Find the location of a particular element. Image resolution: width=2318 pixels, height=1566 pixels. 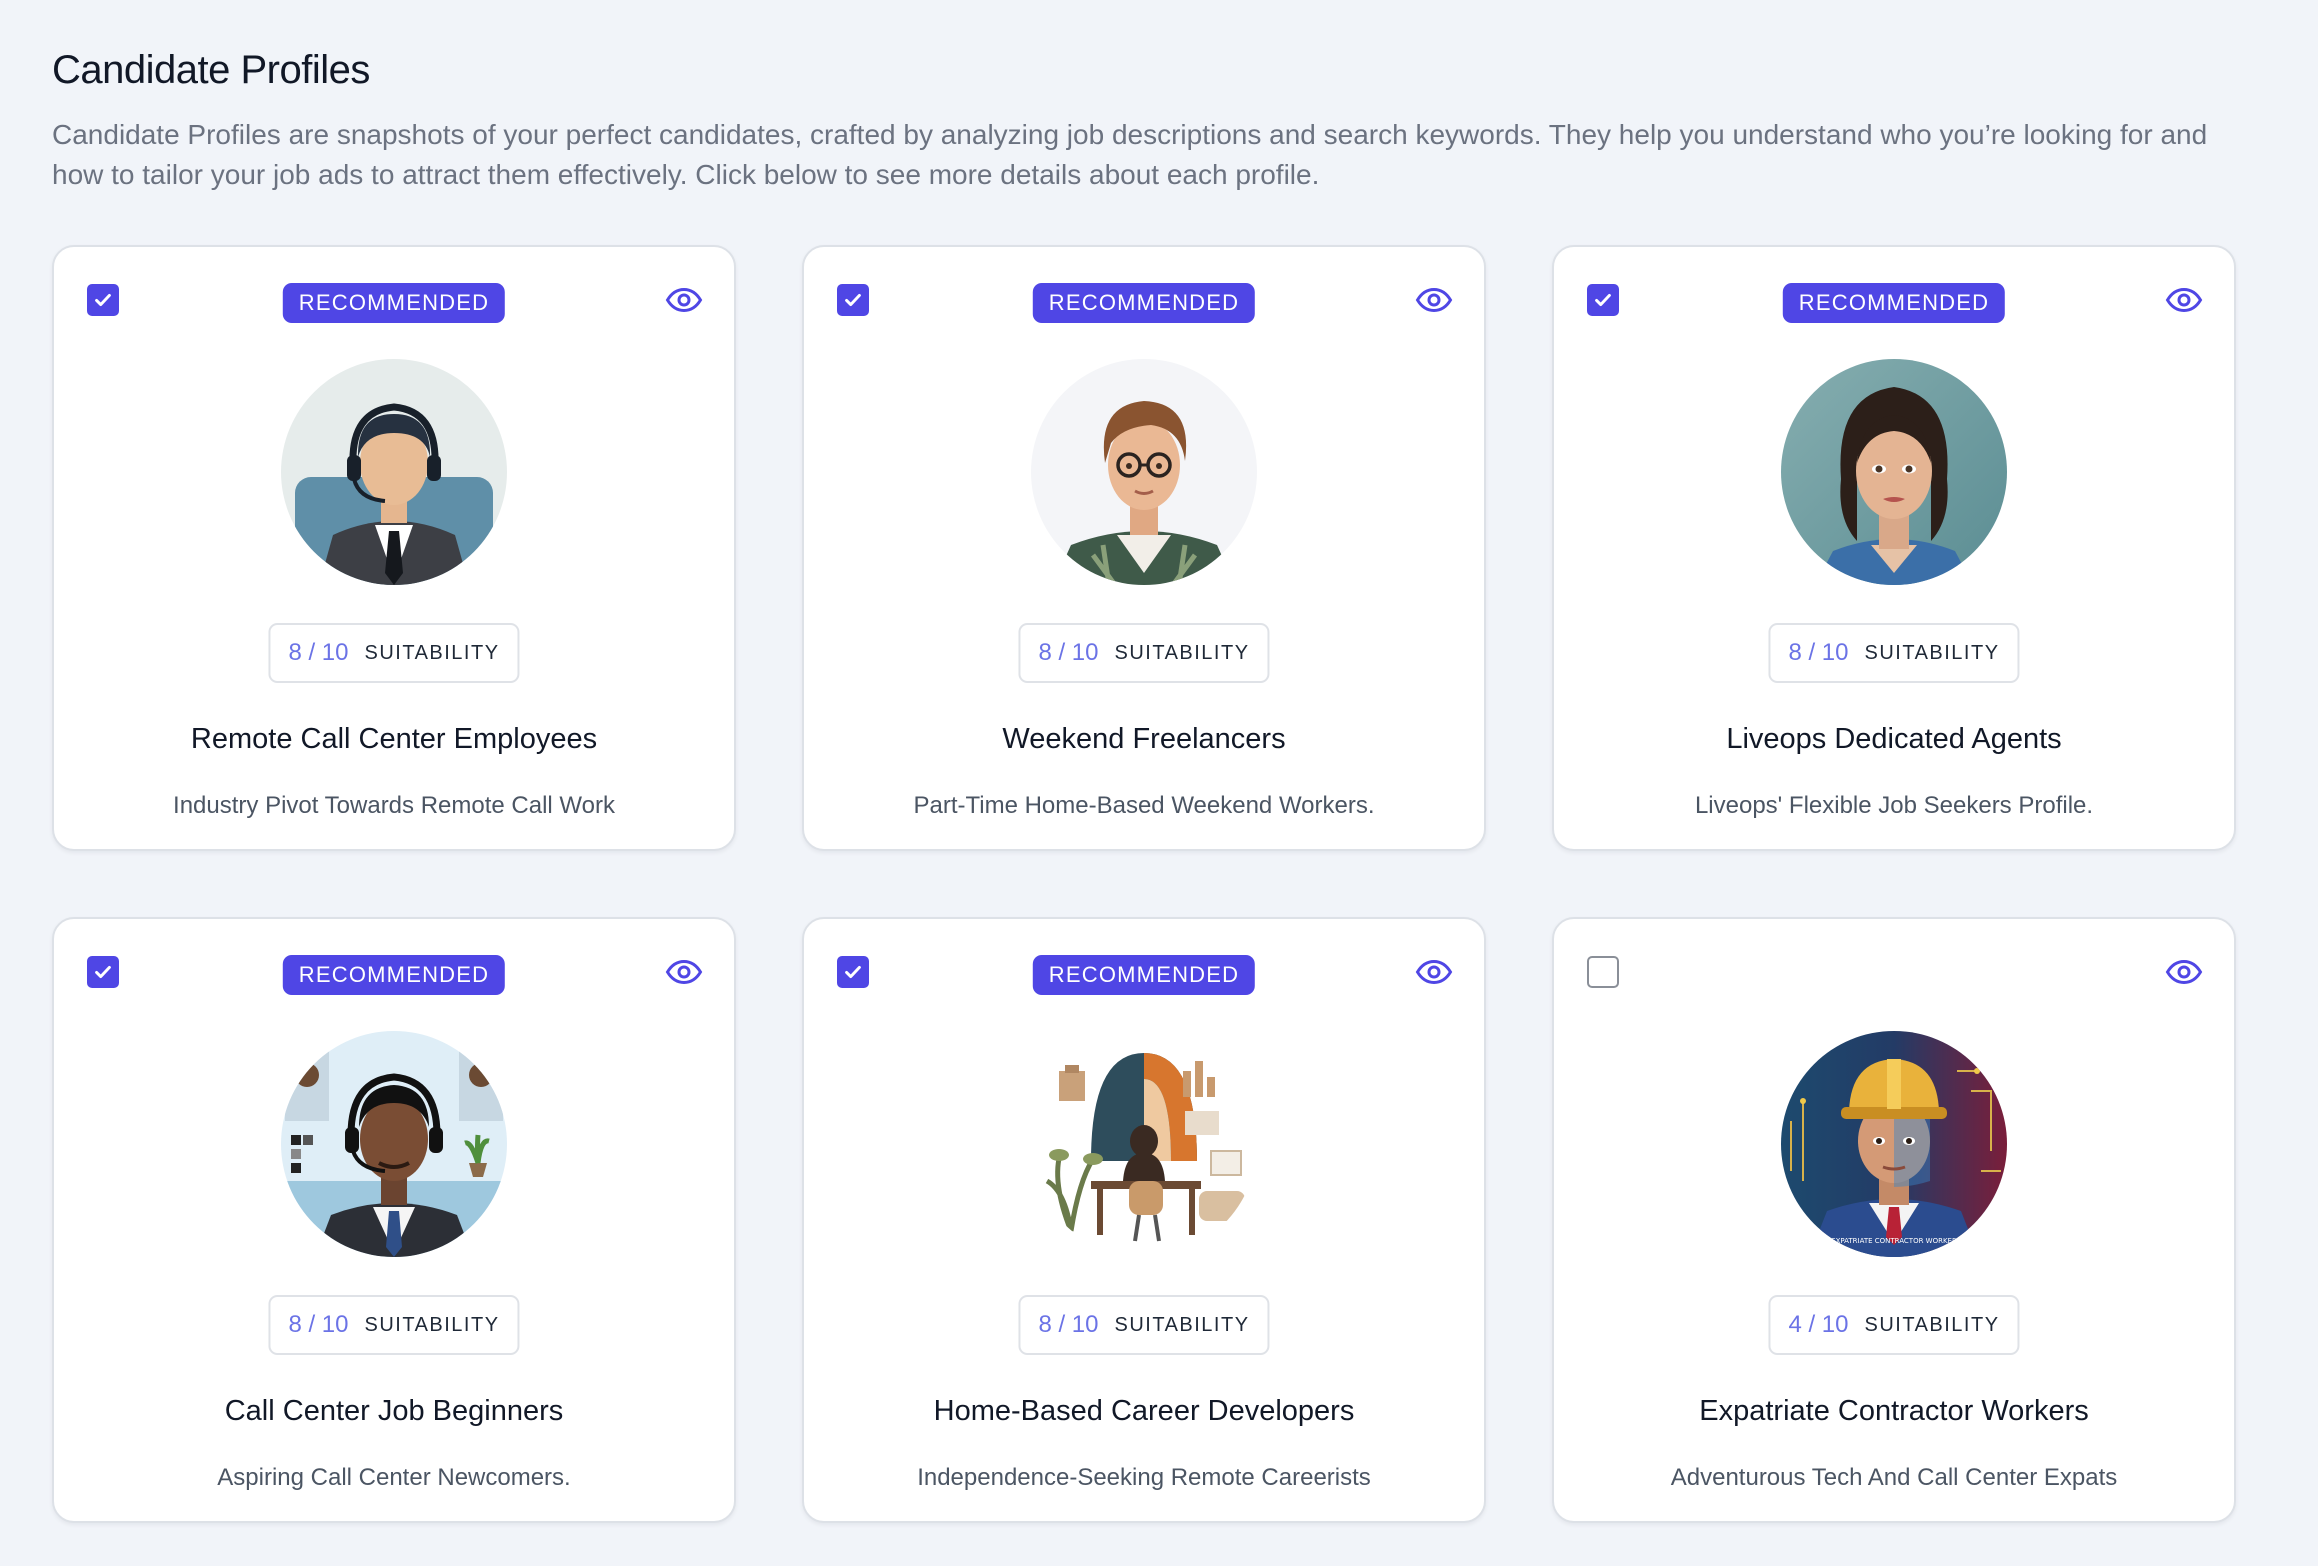

profile-subtitle: Aspiring Call Center Newcomers. is located at coordinates (394, 1477).